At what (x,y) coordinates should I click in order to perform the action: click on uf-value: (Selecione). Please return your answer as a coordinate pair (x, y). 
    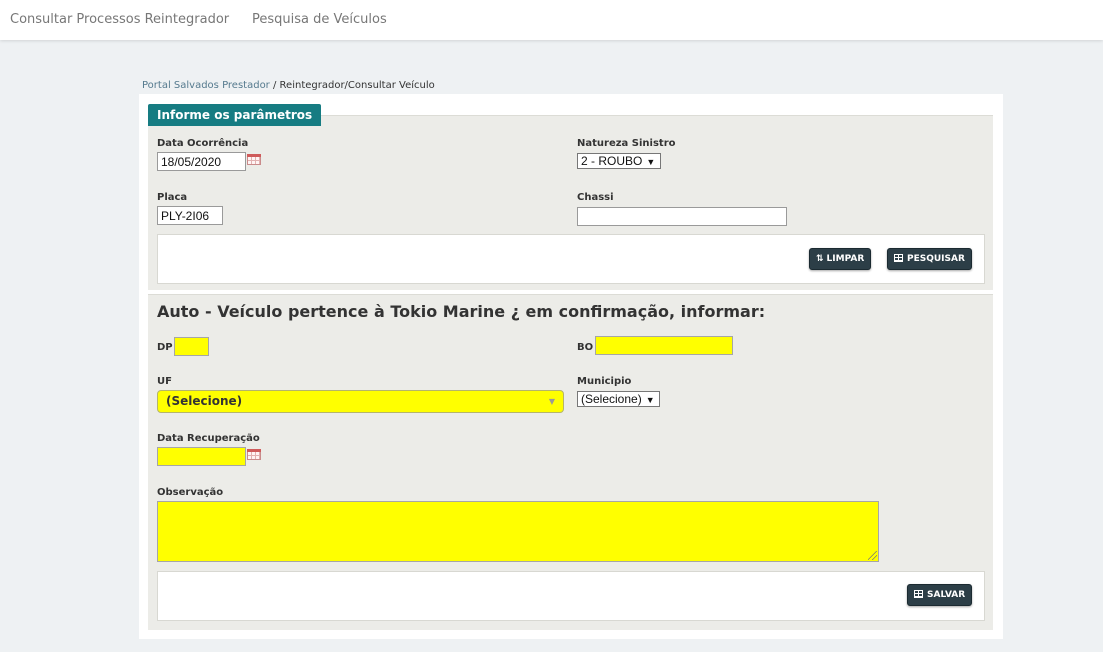
    Looking at the image, I should click on (204, 401).